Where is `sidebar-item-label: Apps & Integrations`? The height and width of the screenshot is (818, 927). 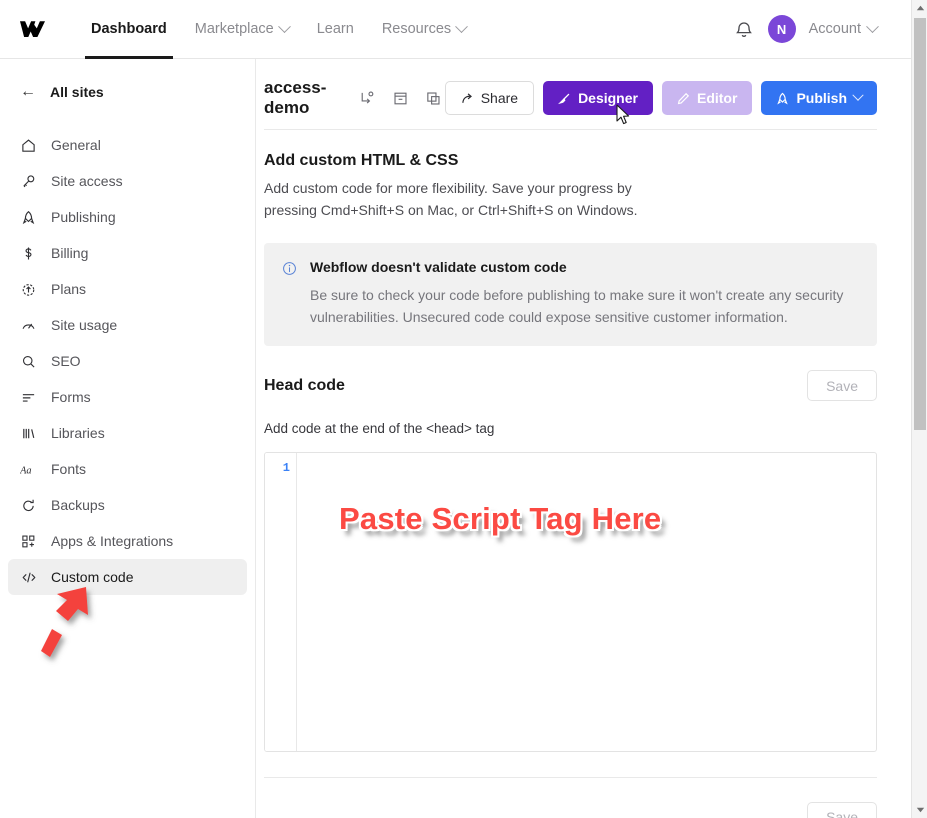
sidebar-item-label: Apps & Integrations is located at coordinates (112, 541).